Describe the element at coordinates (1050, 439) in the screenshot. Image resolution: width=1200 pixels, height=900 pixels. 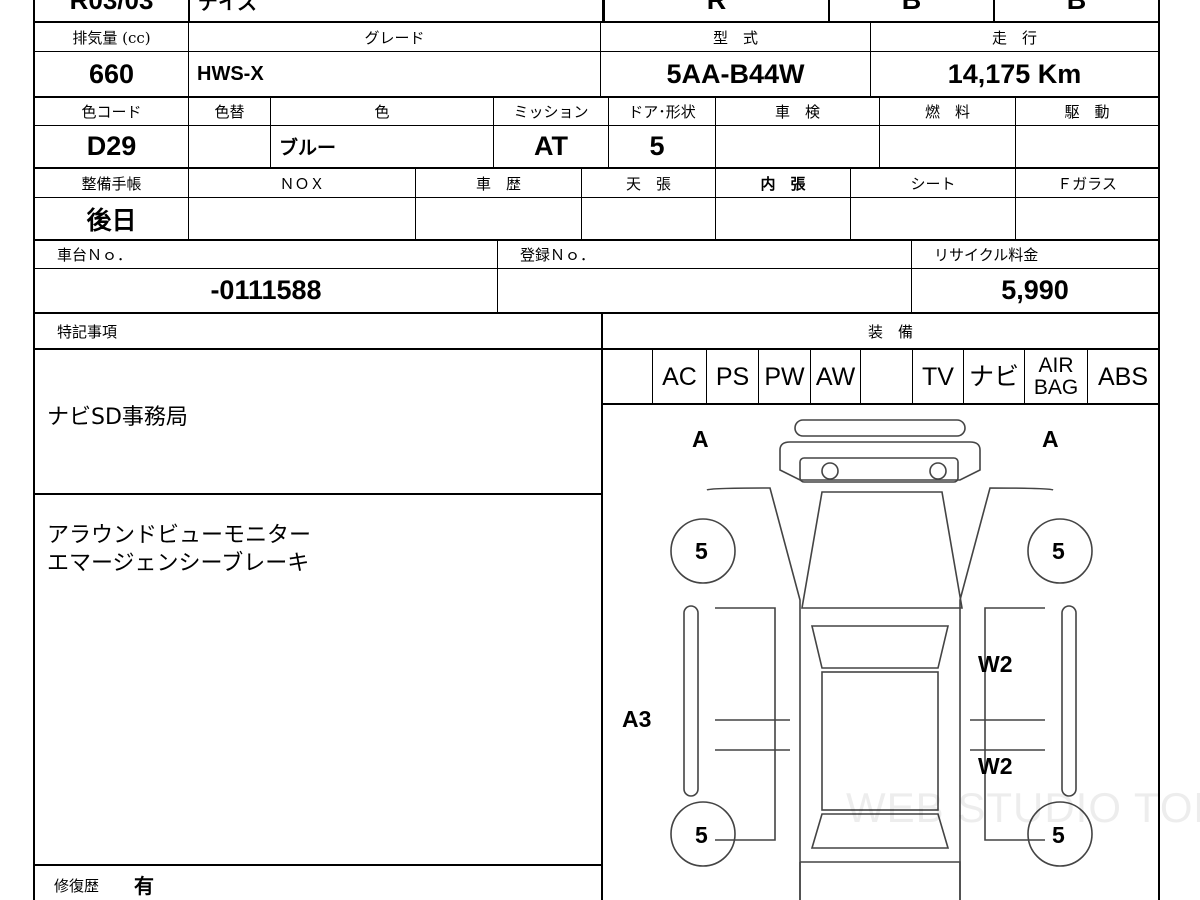
I see `mark-front-right: A` at that location.